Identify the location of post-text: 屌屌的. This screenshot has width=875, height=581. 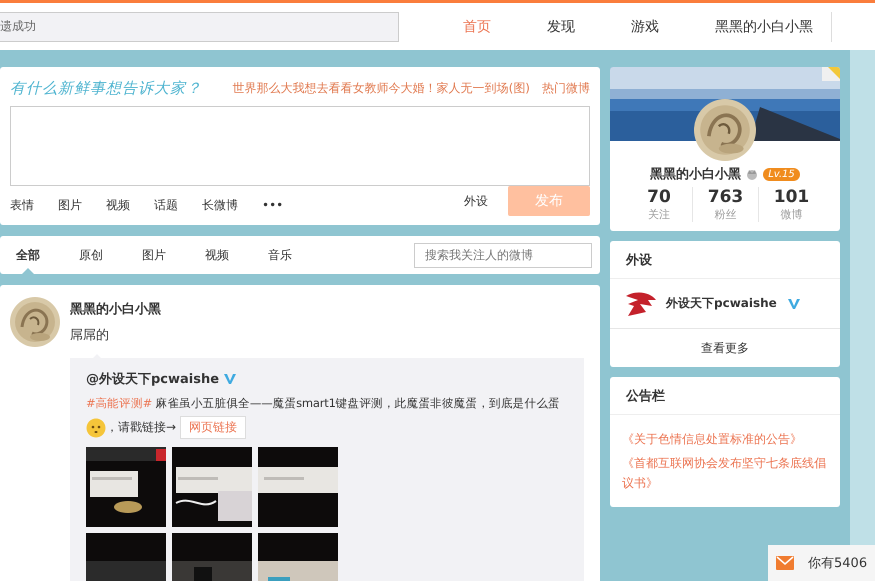
(90, 335).